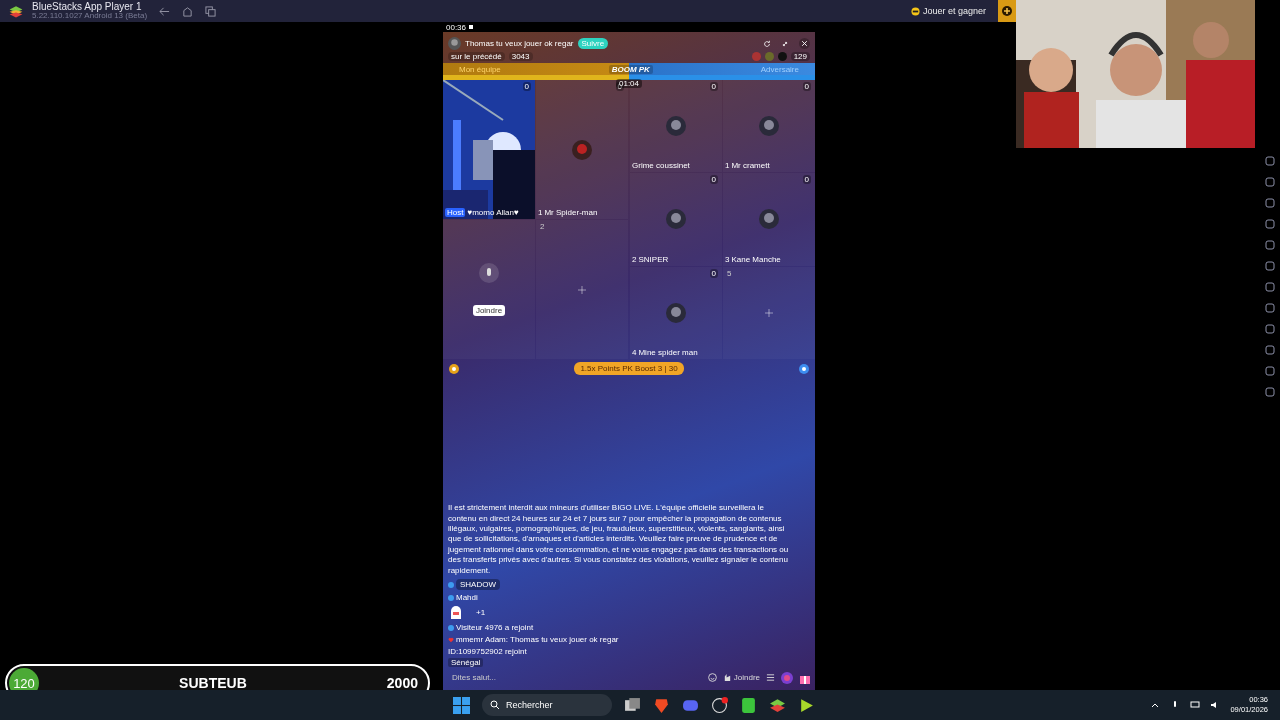  What do you see at coordinates (90, 16) in the screenshot?
I see `version-text: 5.22.110.1027 Android 13 (Beta)` at bounding box center [90, 16].